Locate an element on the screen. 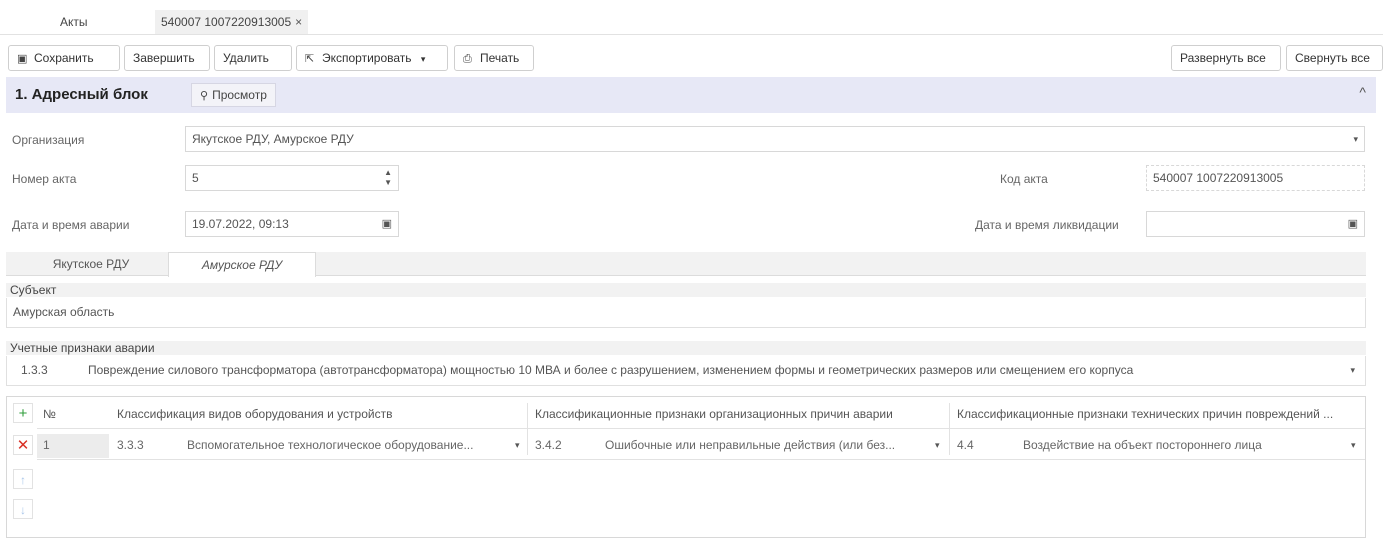  finish-label: Завершить is located at coordinates (164, 58).